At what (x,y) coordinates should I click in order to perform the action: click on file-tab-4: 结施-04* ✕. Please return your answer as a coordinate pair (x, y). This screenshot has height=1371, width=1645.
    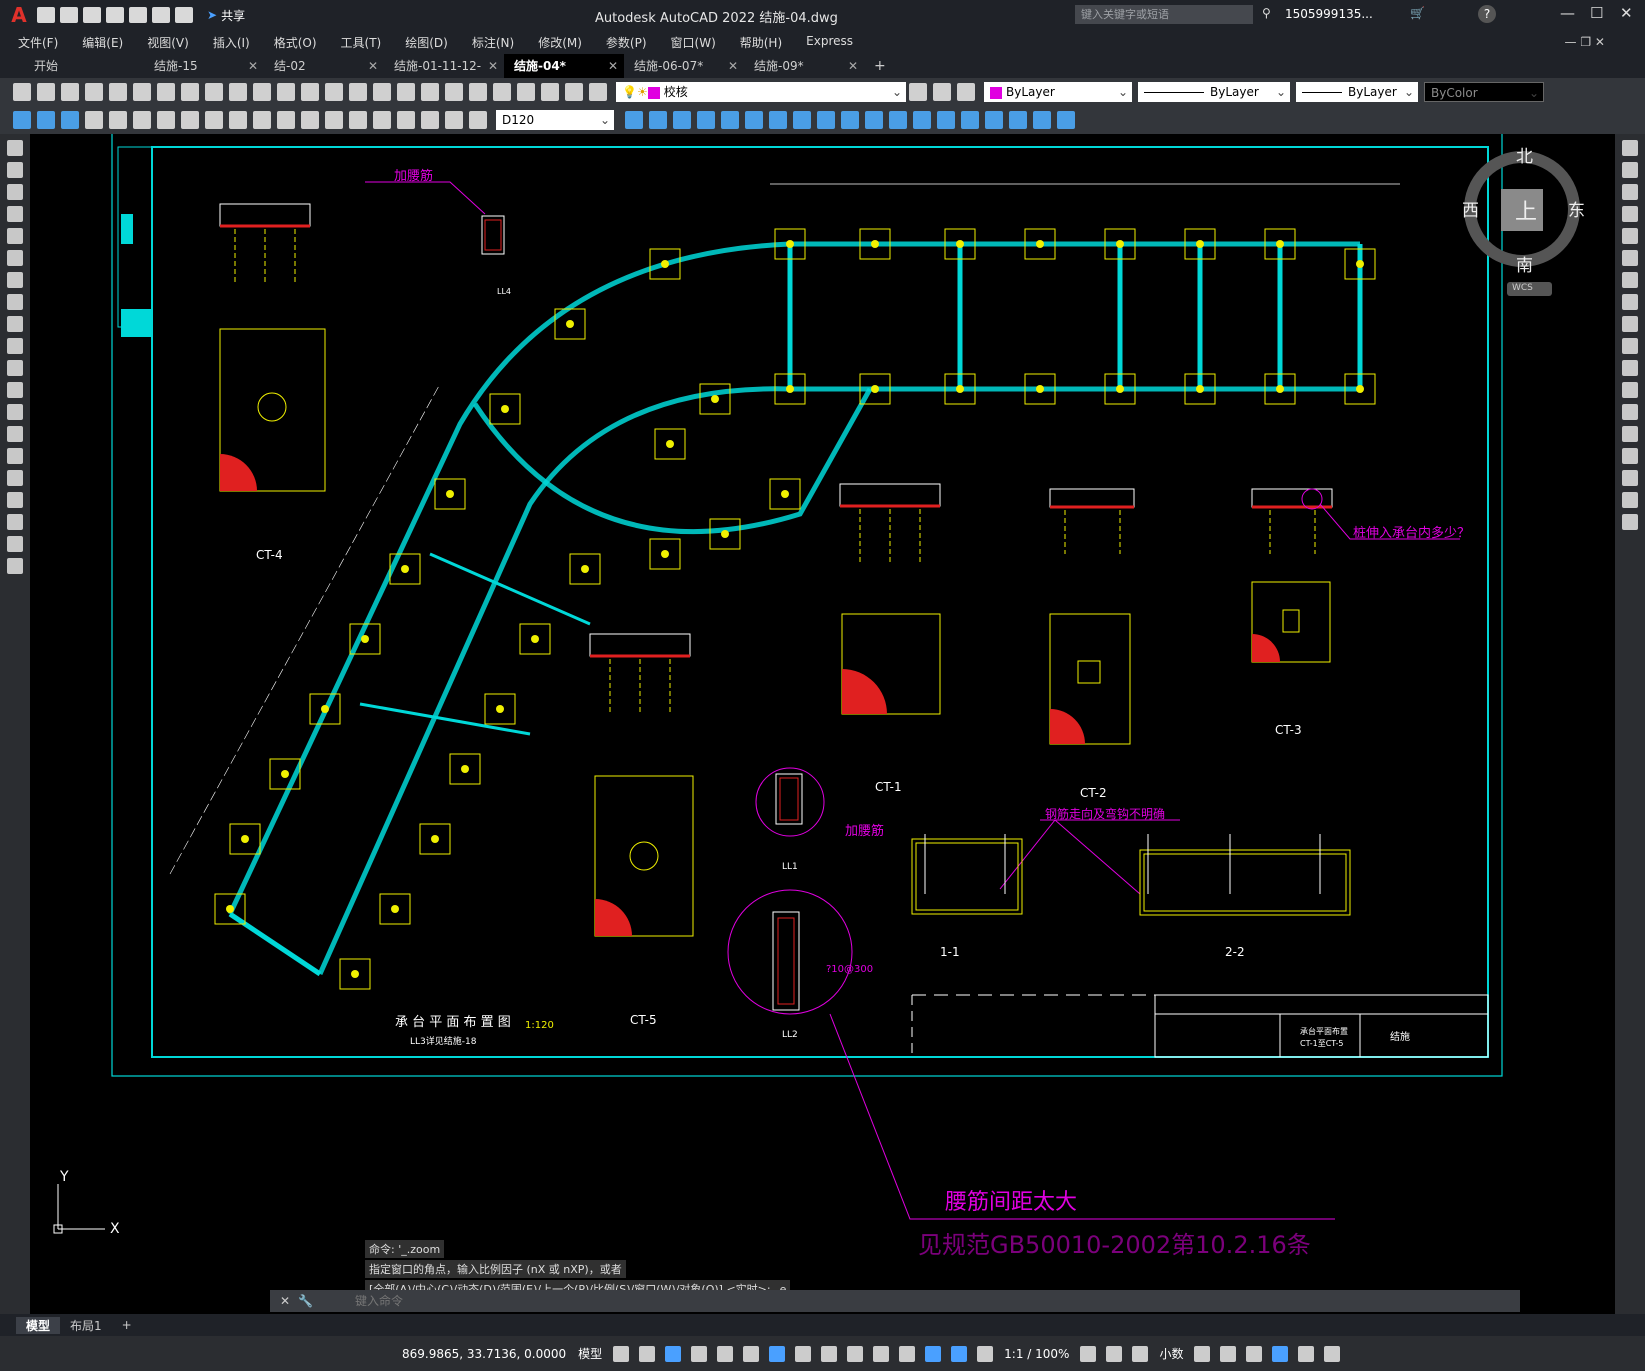
    Looking at the image, I should click on (564, 66).